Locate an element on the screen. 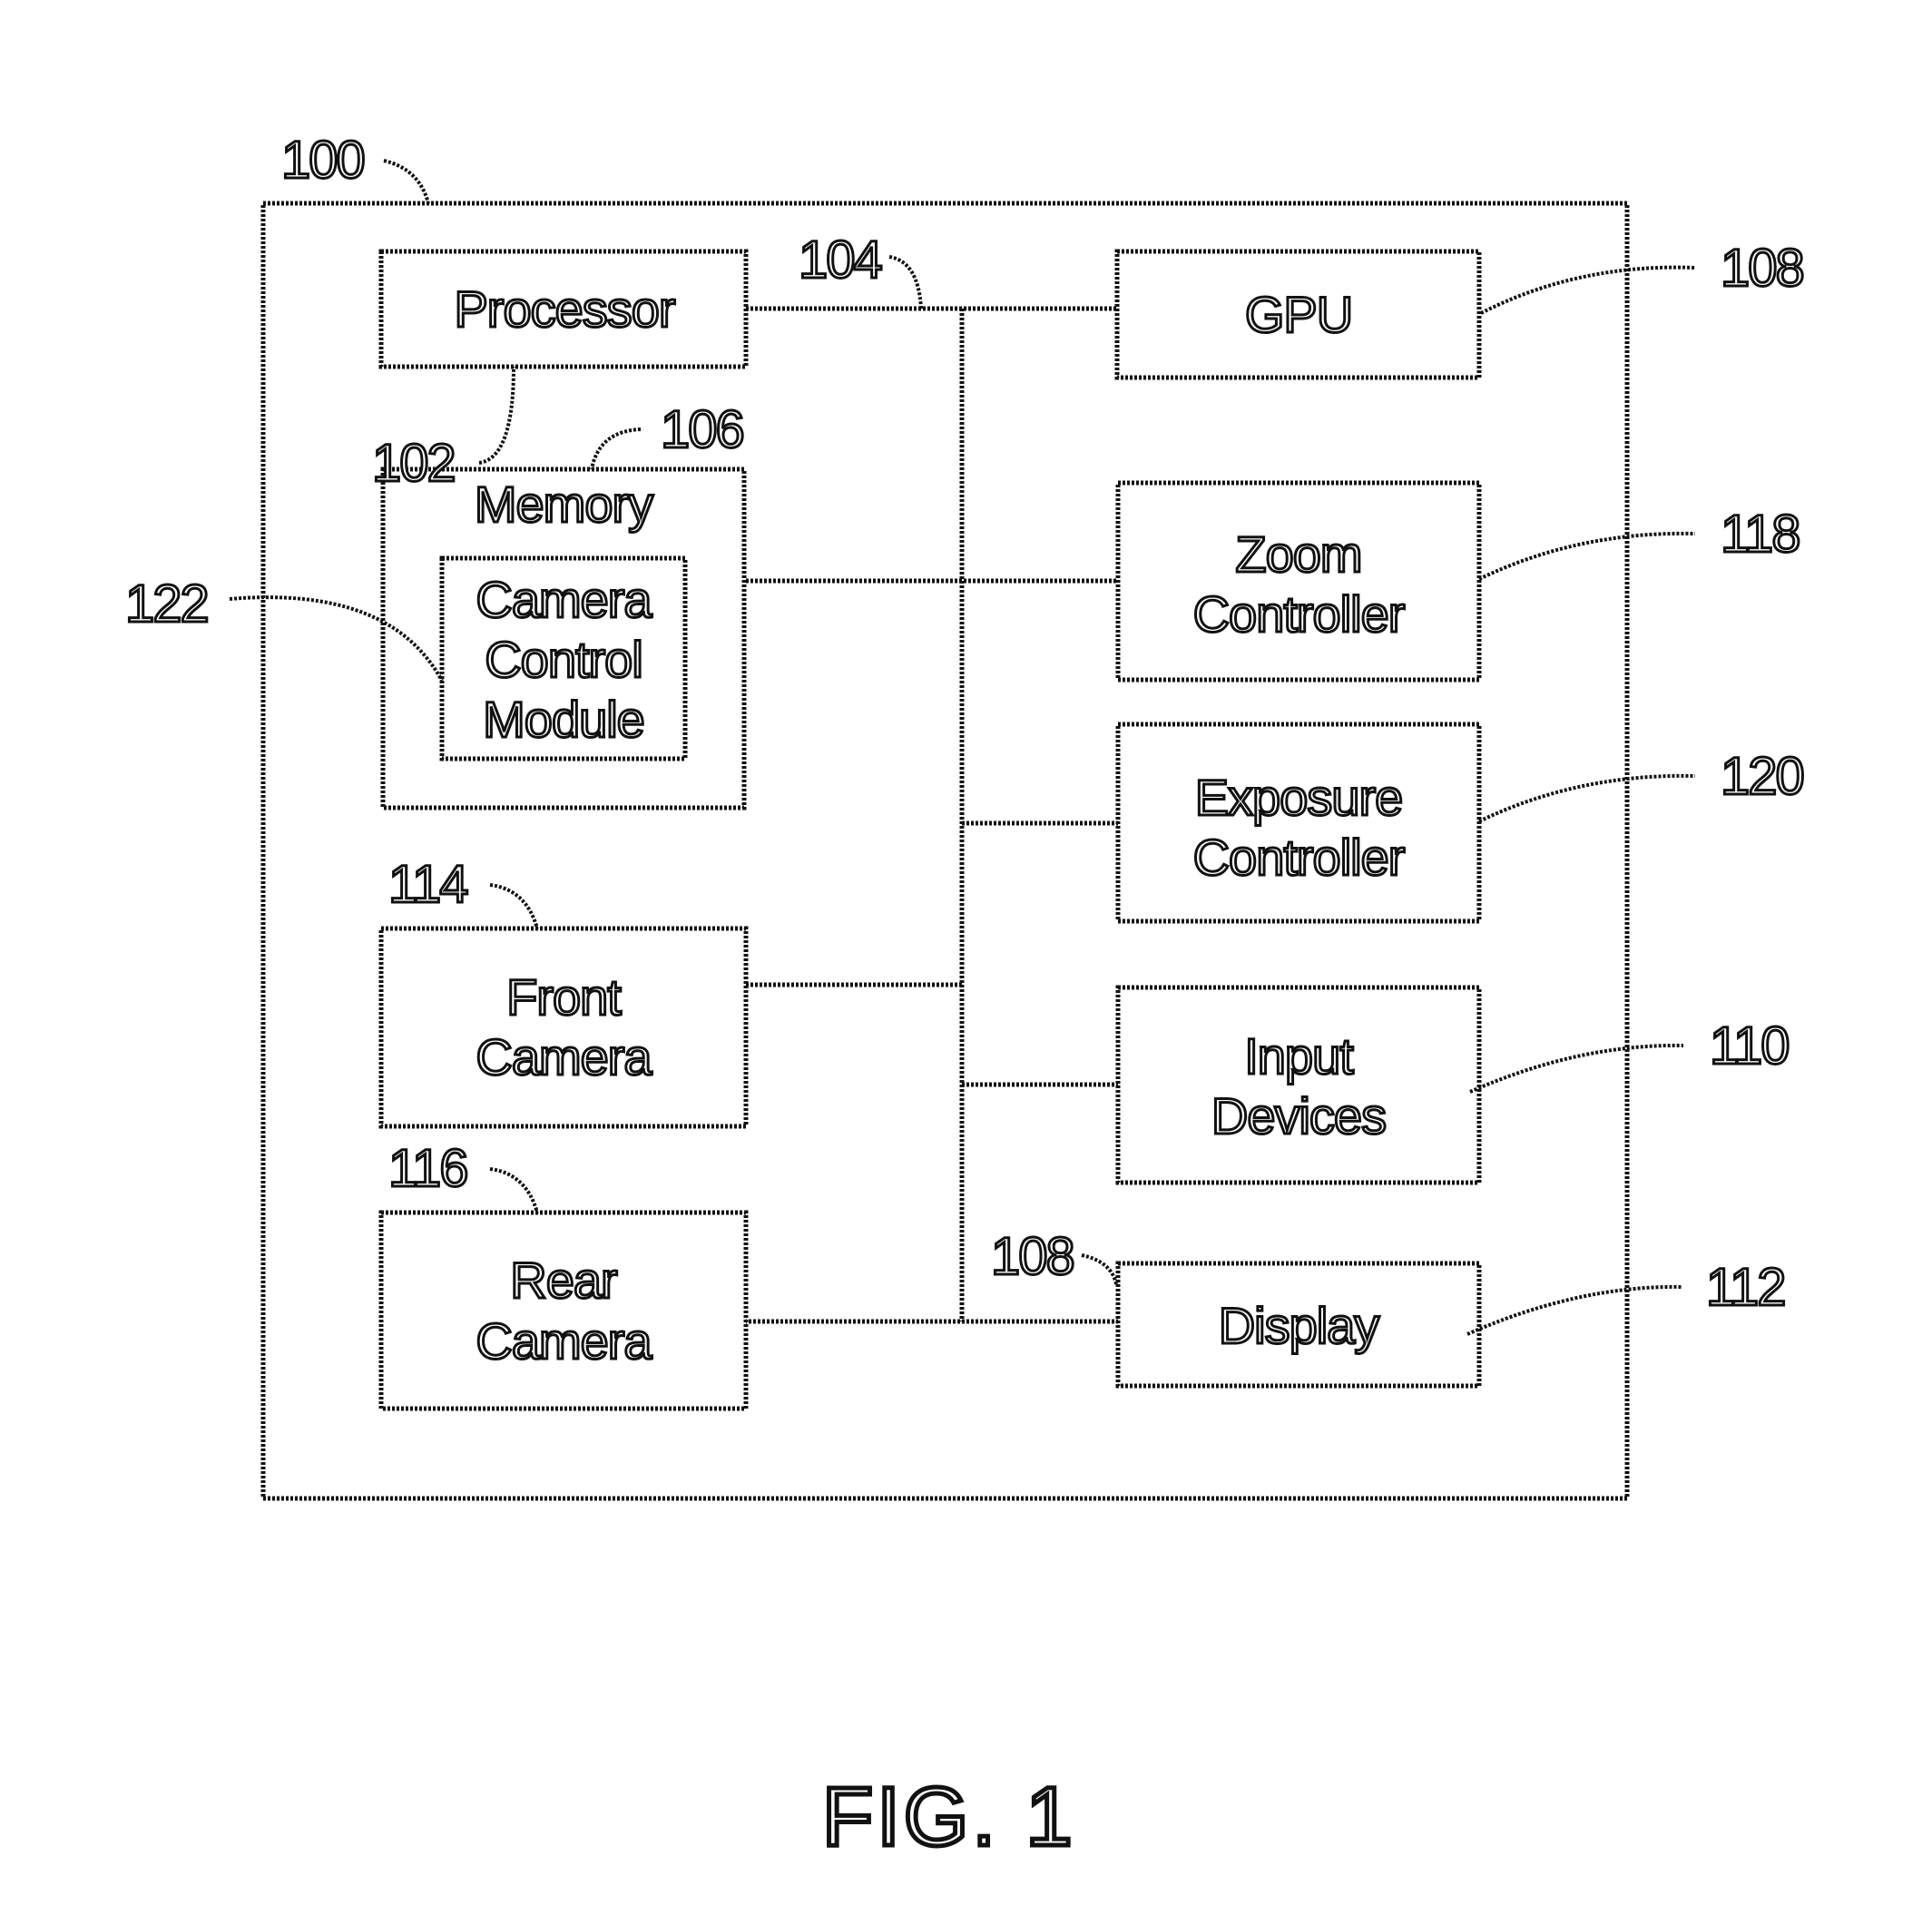  ref-104: 104 is located at coordinates (840, 260).